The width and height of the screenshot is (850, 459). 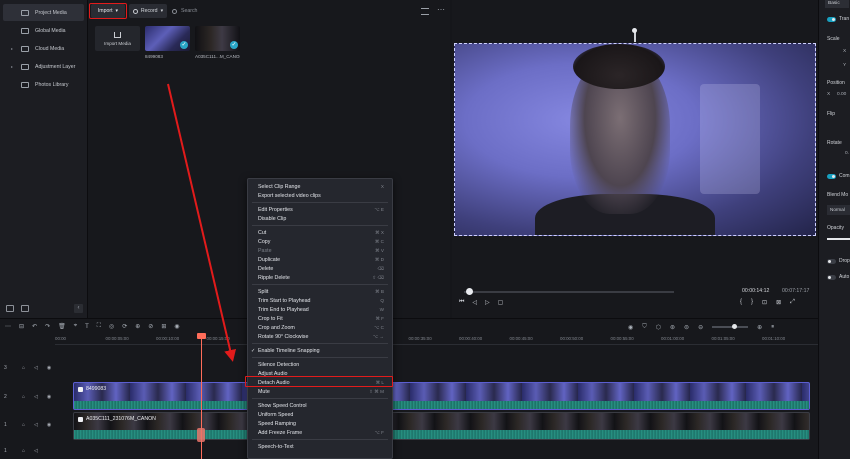 I want to click on zoom-slider, so click(x=730, y=326).